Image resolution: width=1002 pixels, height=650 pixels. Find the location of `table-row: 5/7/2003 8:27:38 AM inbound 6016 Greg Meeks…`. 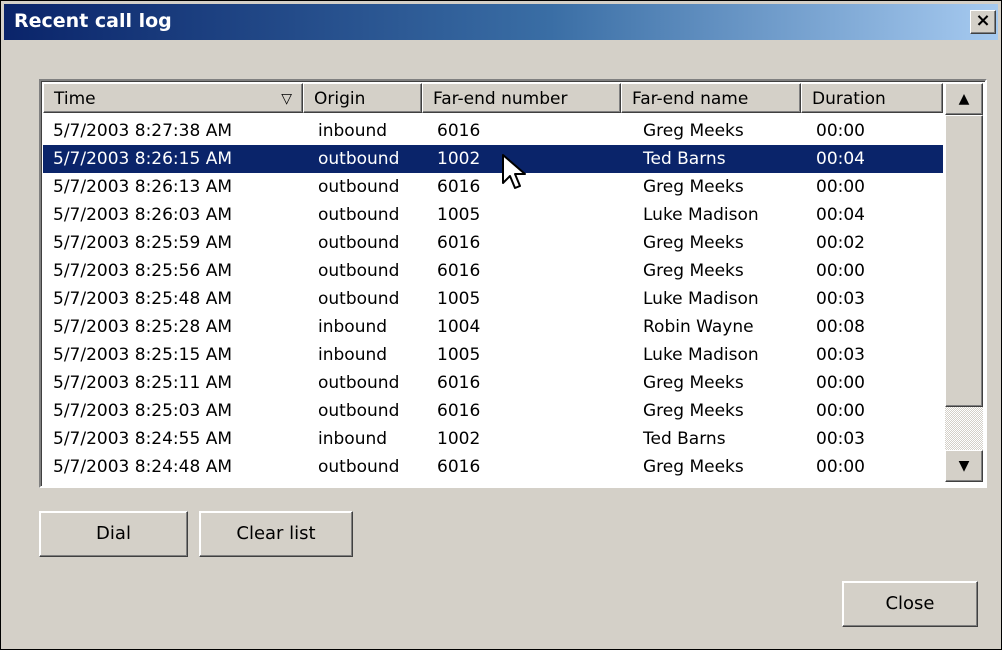

table-row: 5/7/2003 8:27:38 AM inbound 6016 Greg Meeks… is located at coordinates (493, 131).